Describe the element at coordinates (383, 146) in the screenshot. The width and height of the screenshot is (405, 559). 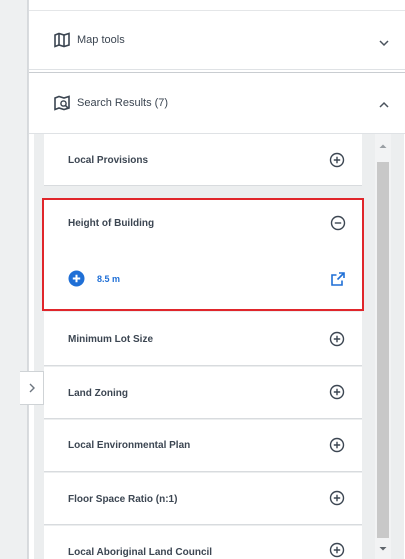
I see `scroll-up-arrow-icon` at that location.